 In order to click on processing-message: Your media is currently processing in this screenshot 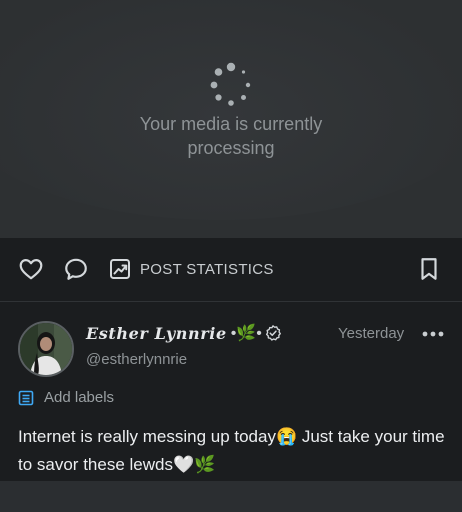, I will do `click(231, 136)`.